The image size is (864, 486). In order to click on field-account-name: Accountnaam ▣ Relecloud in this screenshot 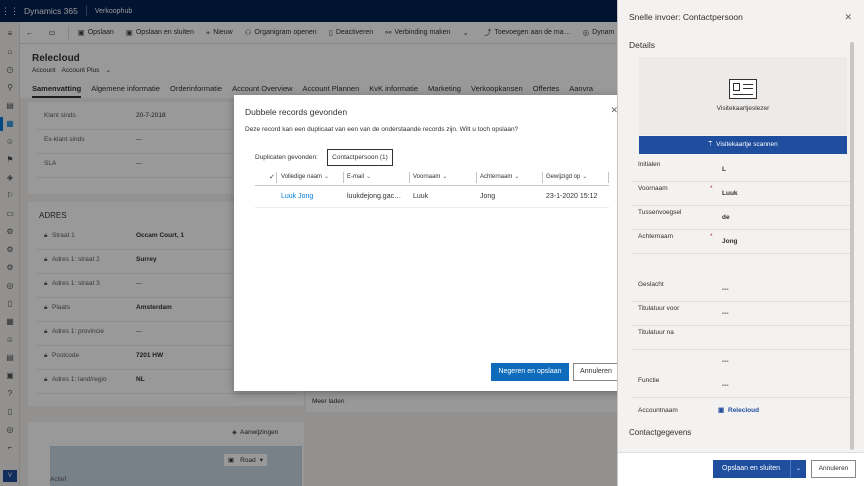, I will do `click(742, 412)`.